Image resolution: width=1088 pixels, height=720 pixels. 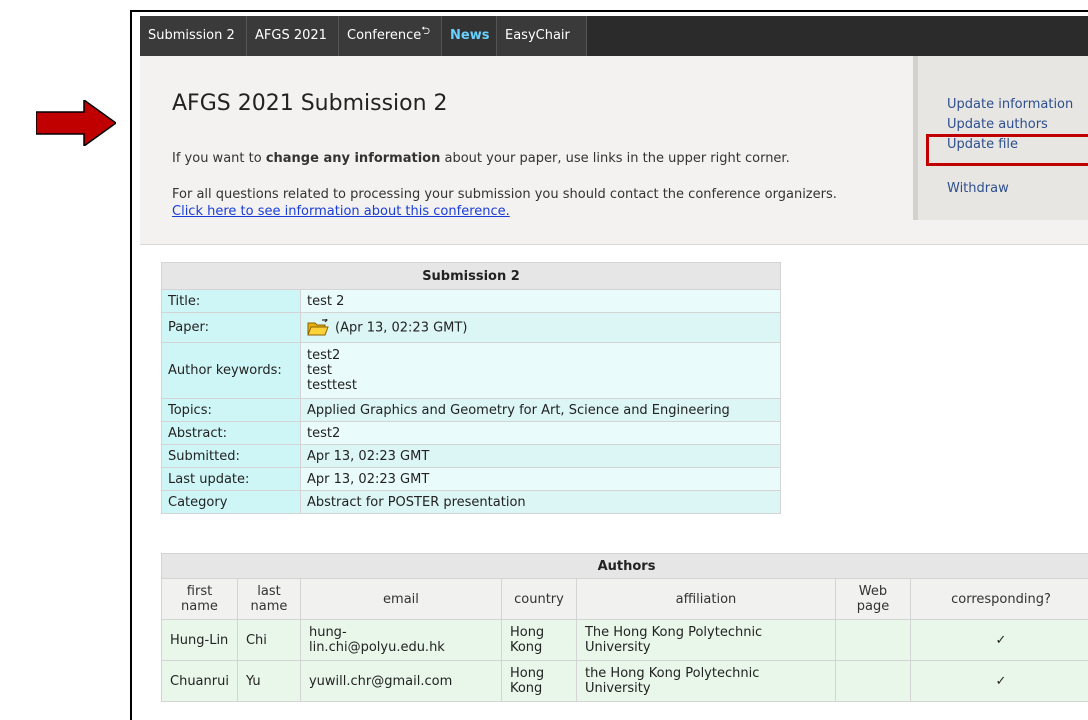 I want to click on nav-item-submission: Submission 2, so click(x=193, y=36).